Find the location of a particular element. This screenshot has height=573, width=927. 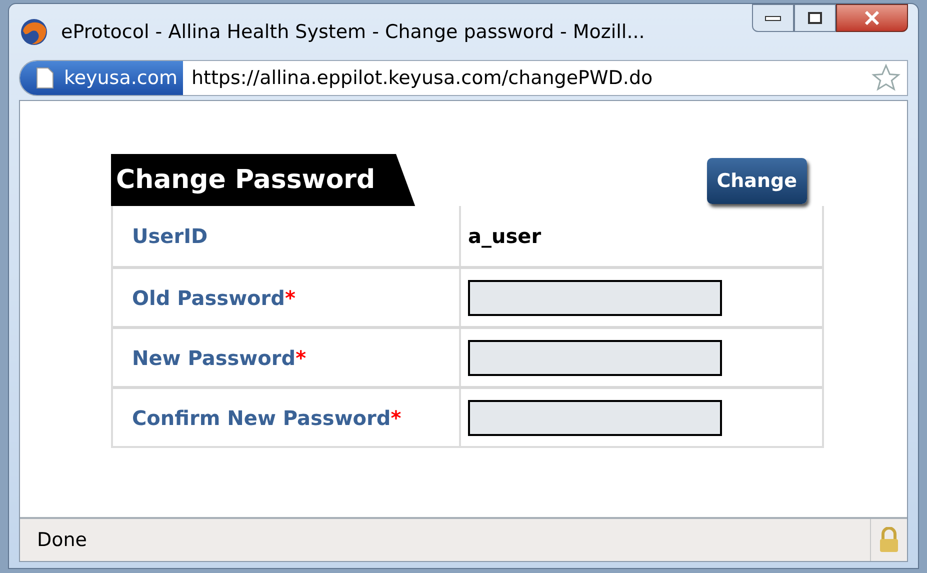

user-id-value: a_user is located at coordinates (505, 236).